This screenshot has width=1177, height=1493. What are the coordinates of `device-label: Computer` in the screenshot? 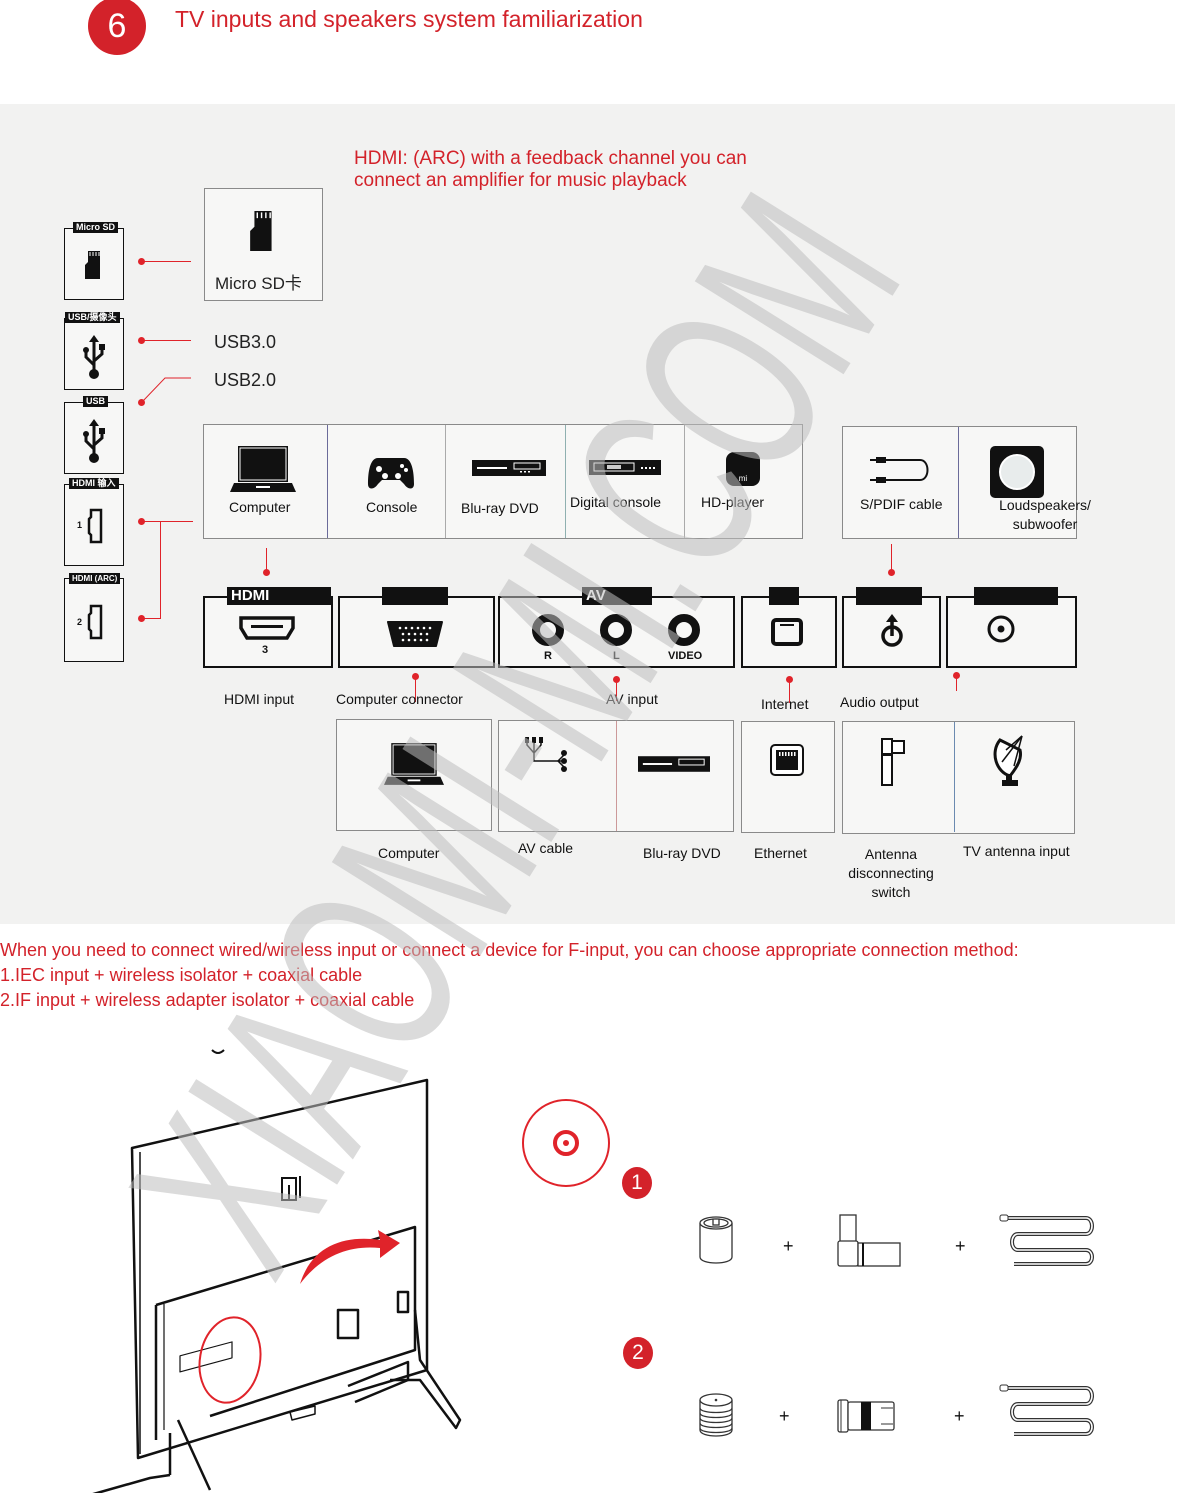 It's located at (409, 853).